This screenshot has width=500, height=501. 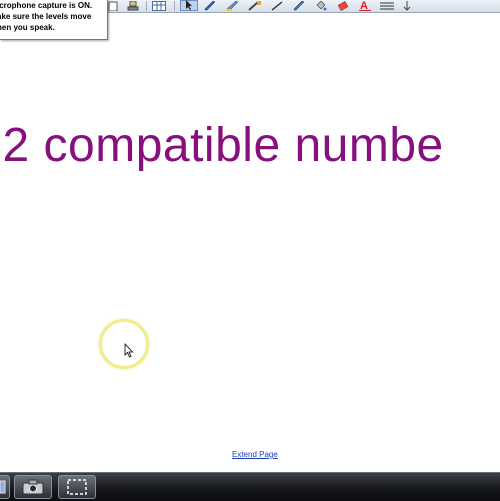 I want to click on text-icon: A, so click(x=365, y=5).